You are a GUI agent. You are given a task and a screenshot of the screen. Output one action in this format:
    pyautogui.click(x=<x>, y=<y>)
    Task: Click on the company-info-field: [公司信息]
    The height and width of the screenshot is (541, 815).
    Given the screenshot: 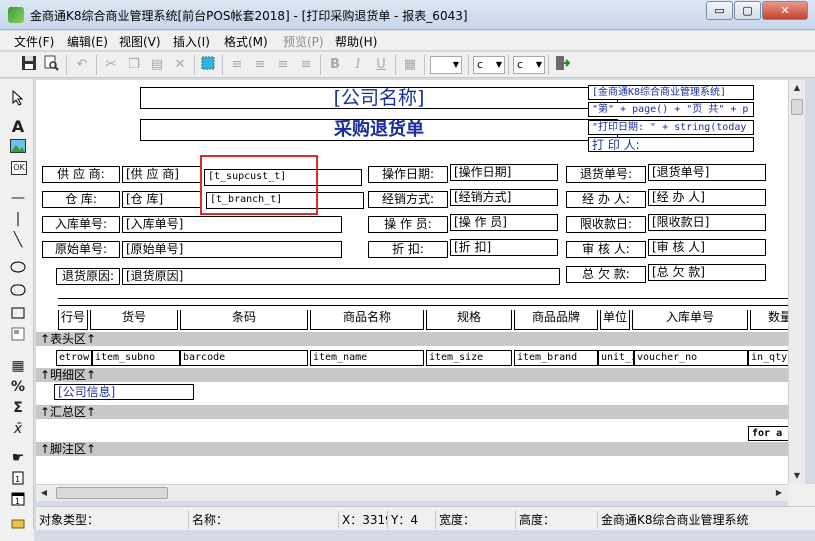 What is the action you would take?
    pyautogui.click(x=124, y=392)
    